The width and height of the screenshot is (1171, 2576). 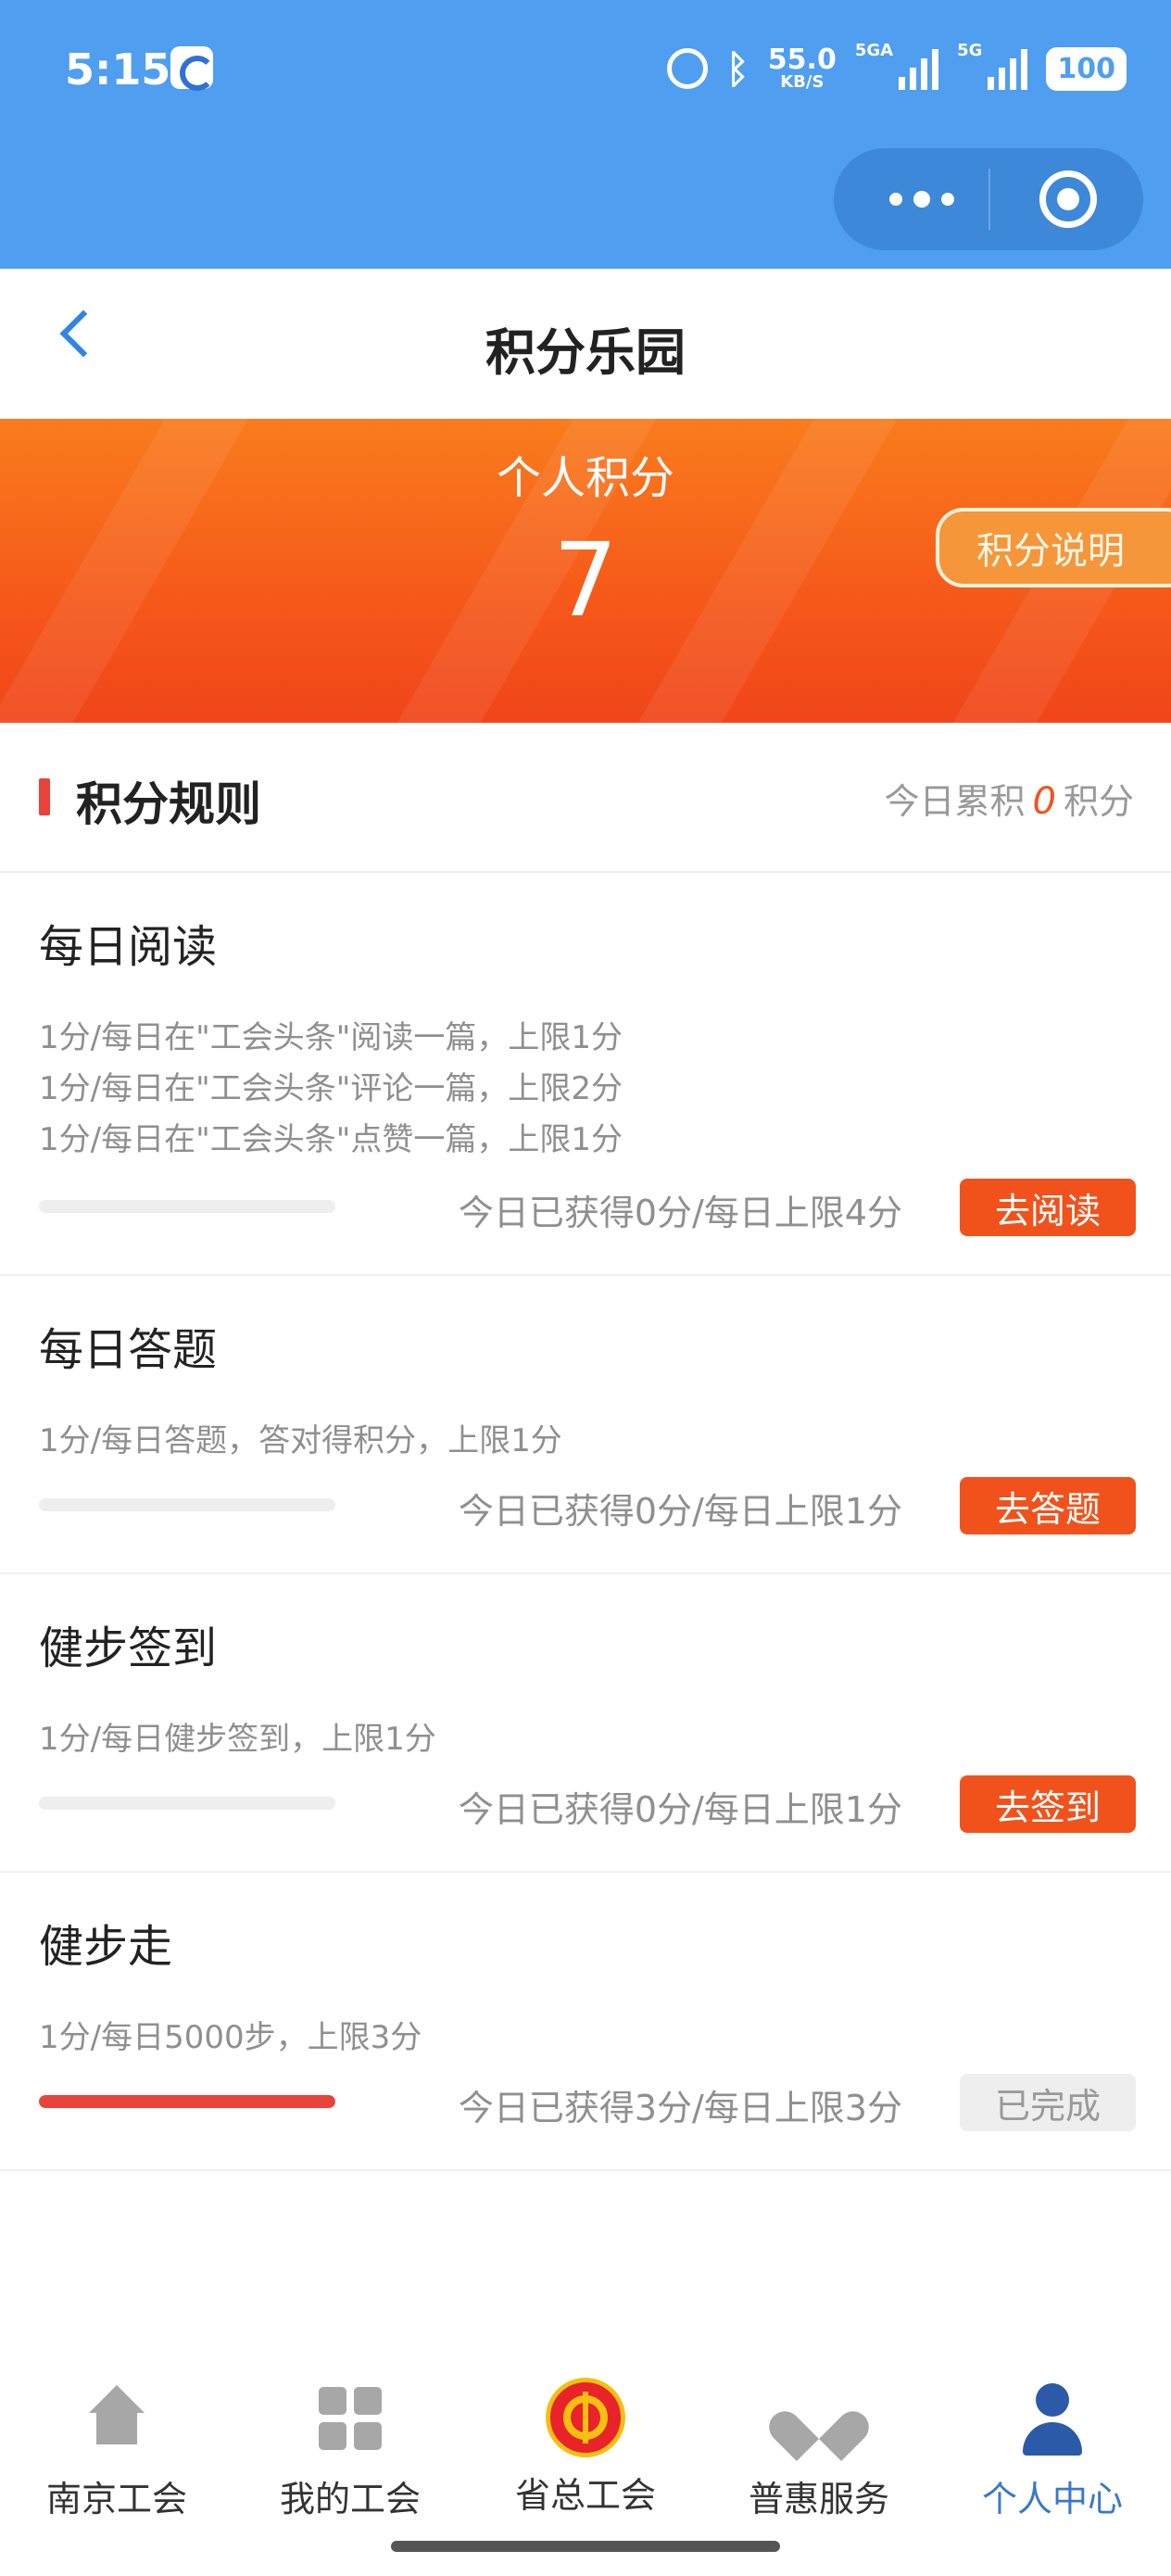 What do you see at coordinates (331, 1037) in the screenshot?
I see `rule-description: 1分/每日在"工会头条"阅读一篇，上限1分` at bounding box center [331, 1037].